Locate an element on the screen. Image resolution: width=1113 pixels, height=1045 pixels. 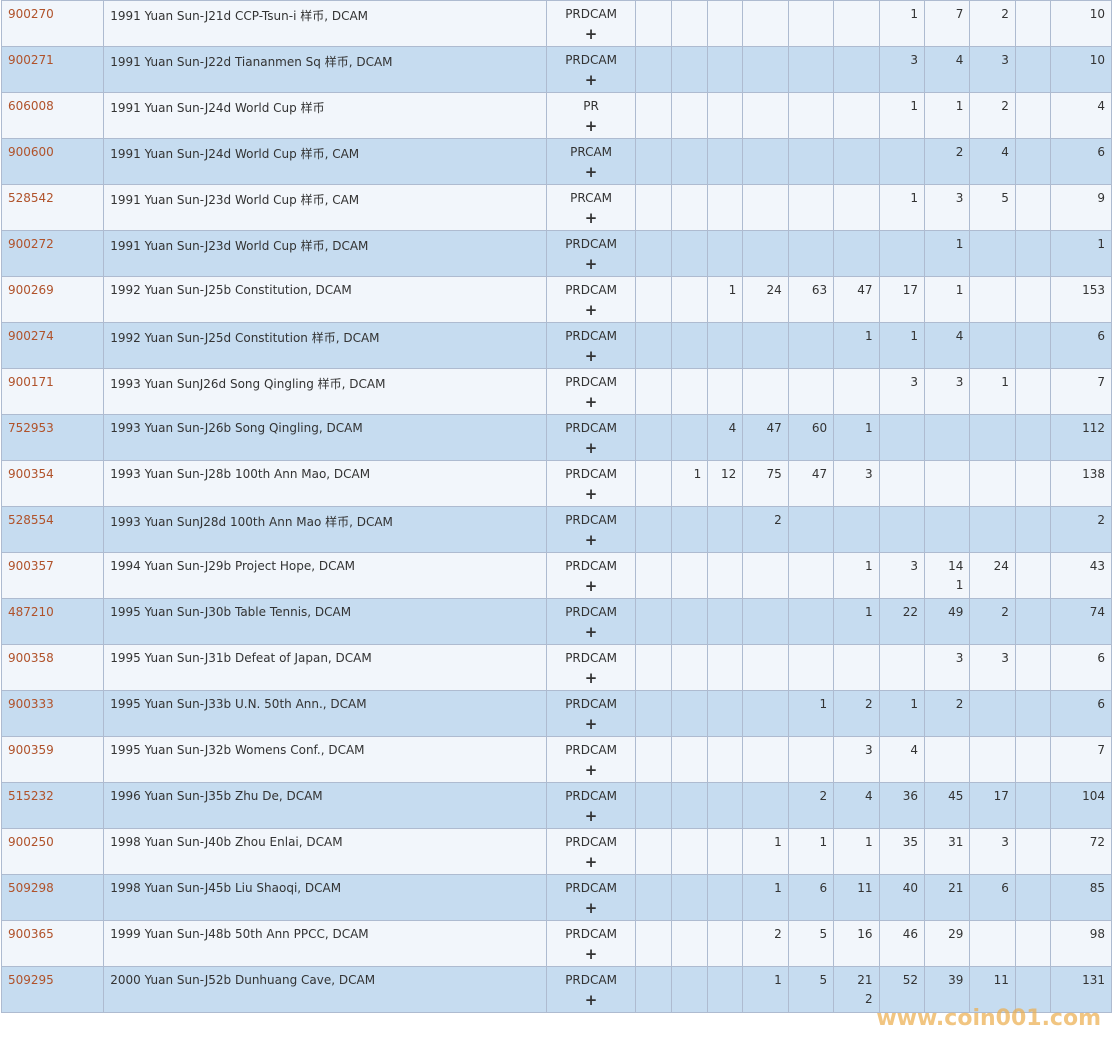
coin-code-link: 900271 is located at coordinates (31, 60).